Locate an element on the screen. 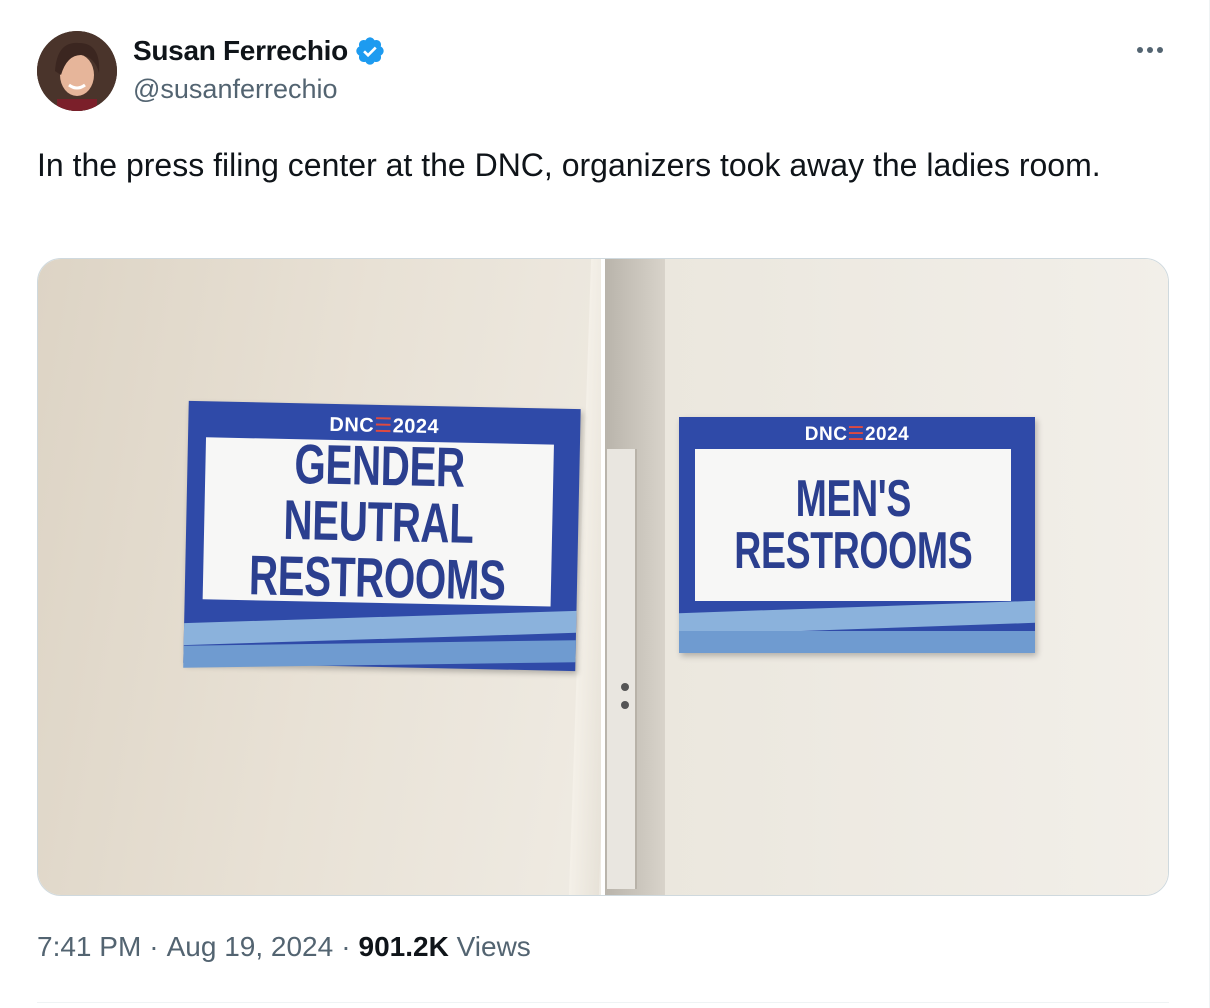 Image resolution: width=1210 pixels, height=1008 pixels. avatar is located at coordinates (77, 71).